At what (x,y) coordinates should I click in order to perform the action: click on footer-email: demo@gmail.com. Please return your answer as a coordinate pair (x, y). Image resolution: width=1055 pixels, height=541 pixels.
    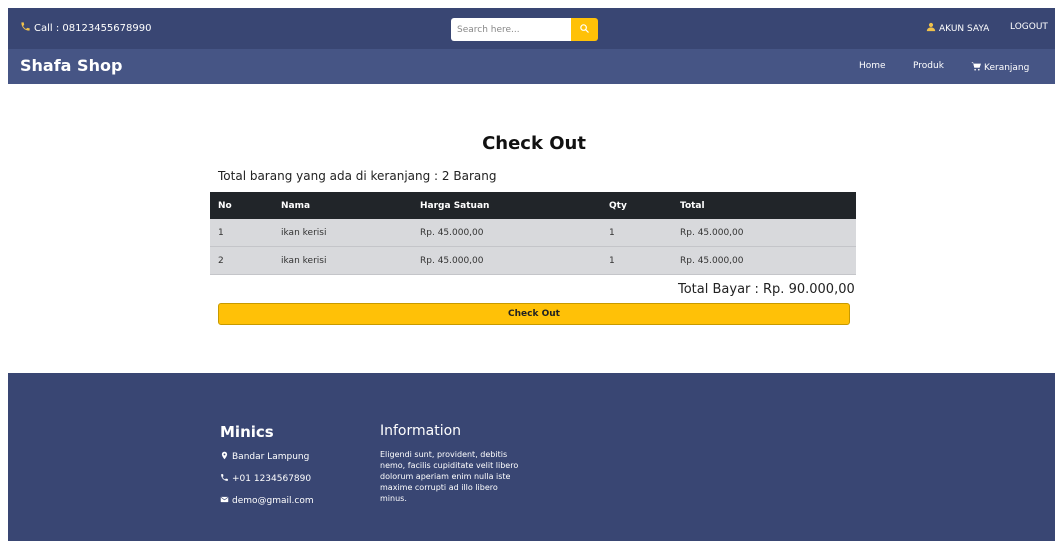
    Looking at the image, I should click on (267, 501).